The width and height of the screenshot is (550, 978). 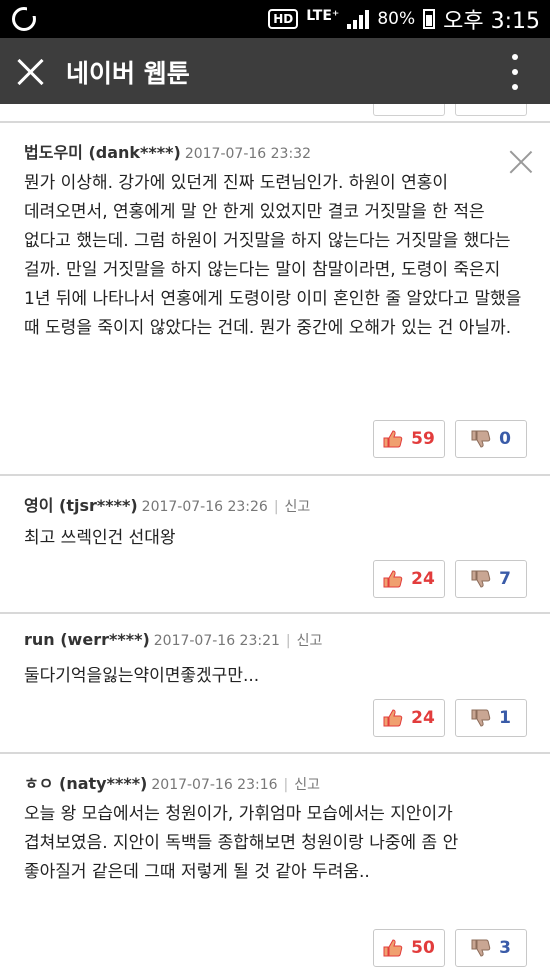 I want to click on app-title: 네이버 웹툰, so click(x=128, y=73).